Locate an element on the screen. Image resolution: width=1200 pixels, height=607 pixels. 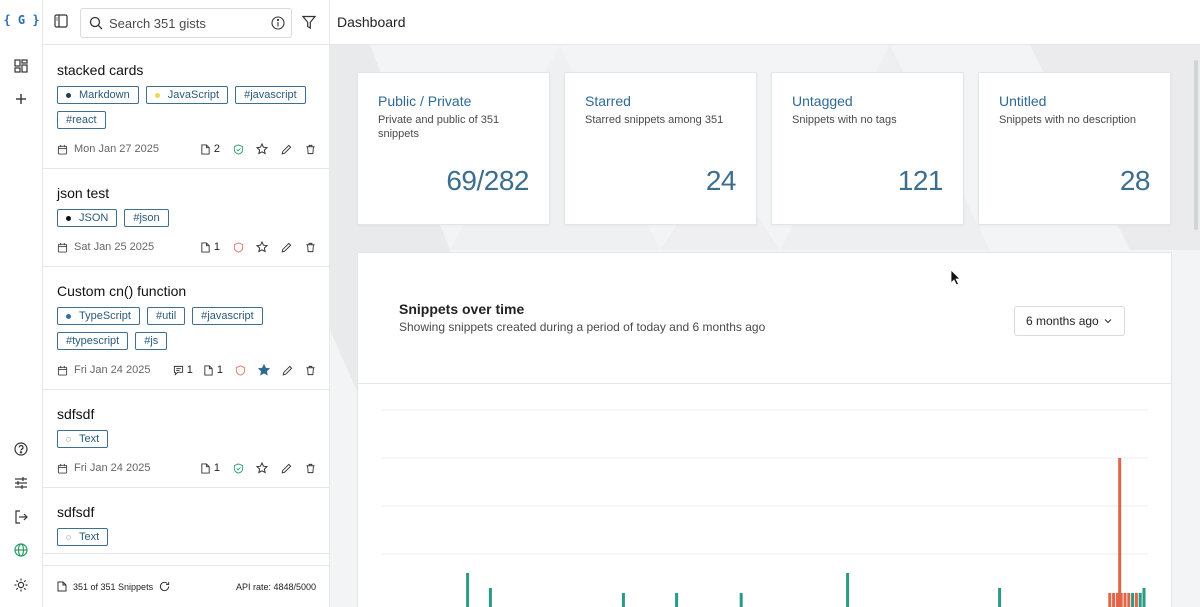
snippet-date-label: Sat Jan 25 2025 is located at coordinates (114, 247).